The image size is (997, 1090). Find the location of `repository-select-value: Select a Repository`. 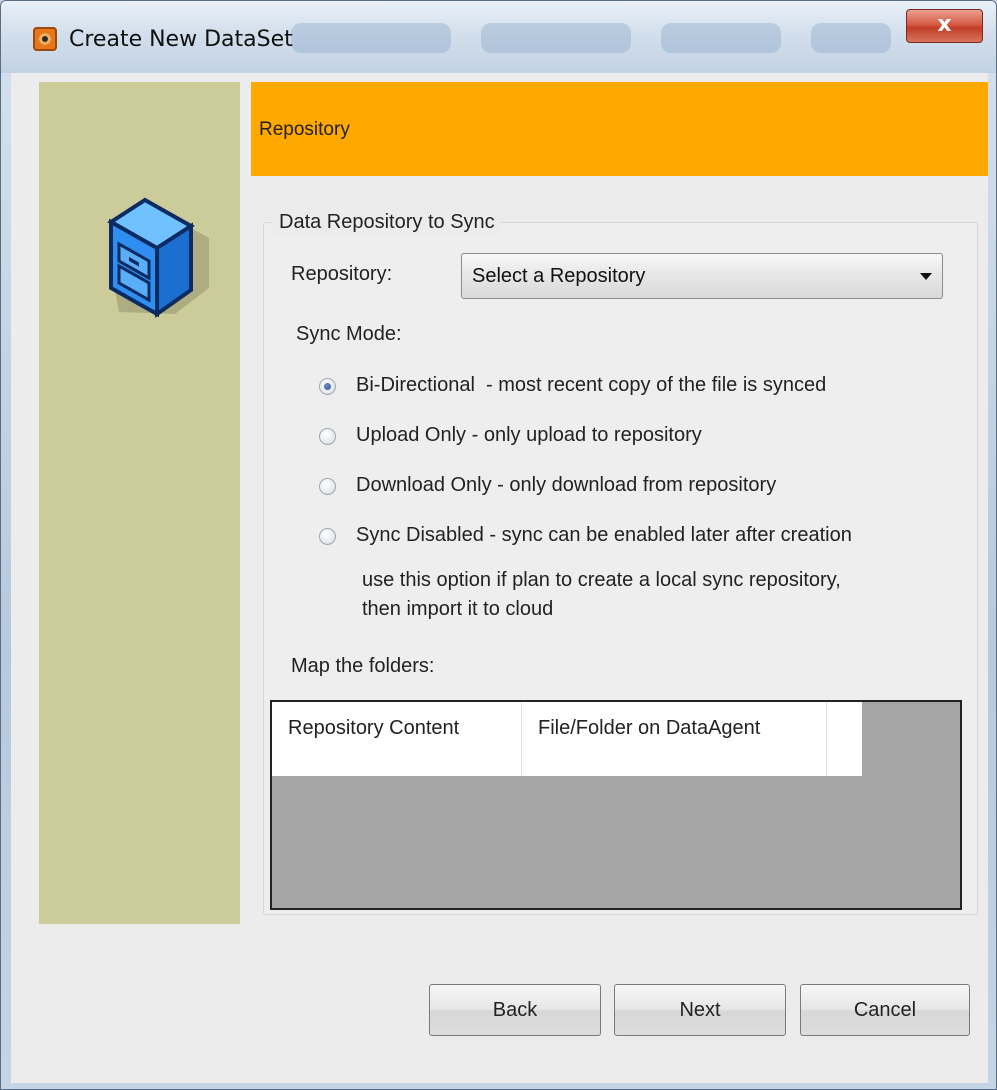

repository-select-value: Select a Repository is located at coordinates (559, 276).